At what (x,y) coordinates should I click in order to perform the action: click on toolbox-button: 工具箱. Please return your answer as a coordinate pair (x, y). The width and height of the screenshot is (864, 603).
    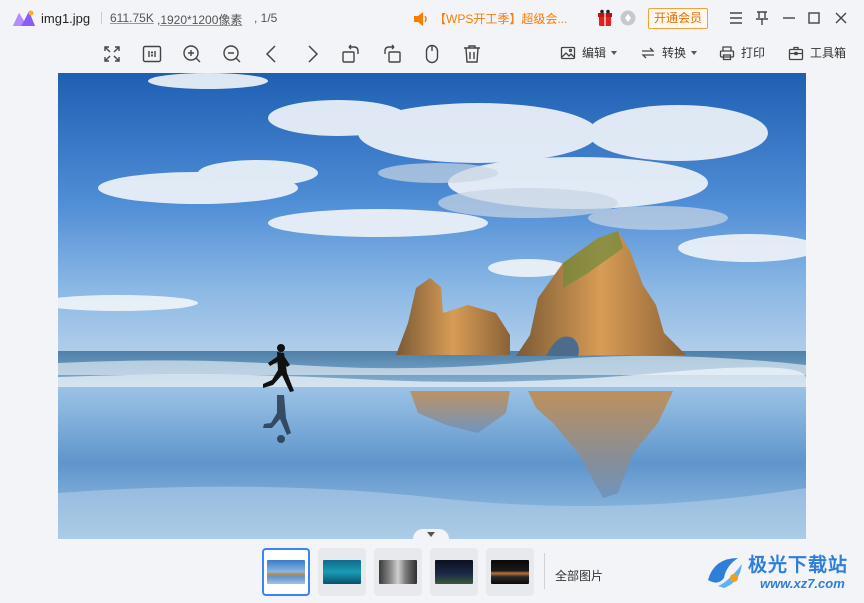
    Looking at the image, I should click on (817, 52).